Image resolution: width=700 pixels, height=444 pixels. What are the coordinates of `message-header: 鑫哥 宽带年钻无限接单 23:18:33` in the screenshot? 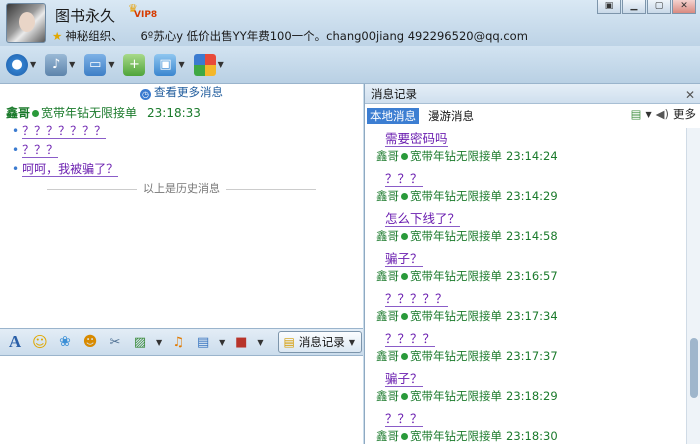 It's located at (103, 112).